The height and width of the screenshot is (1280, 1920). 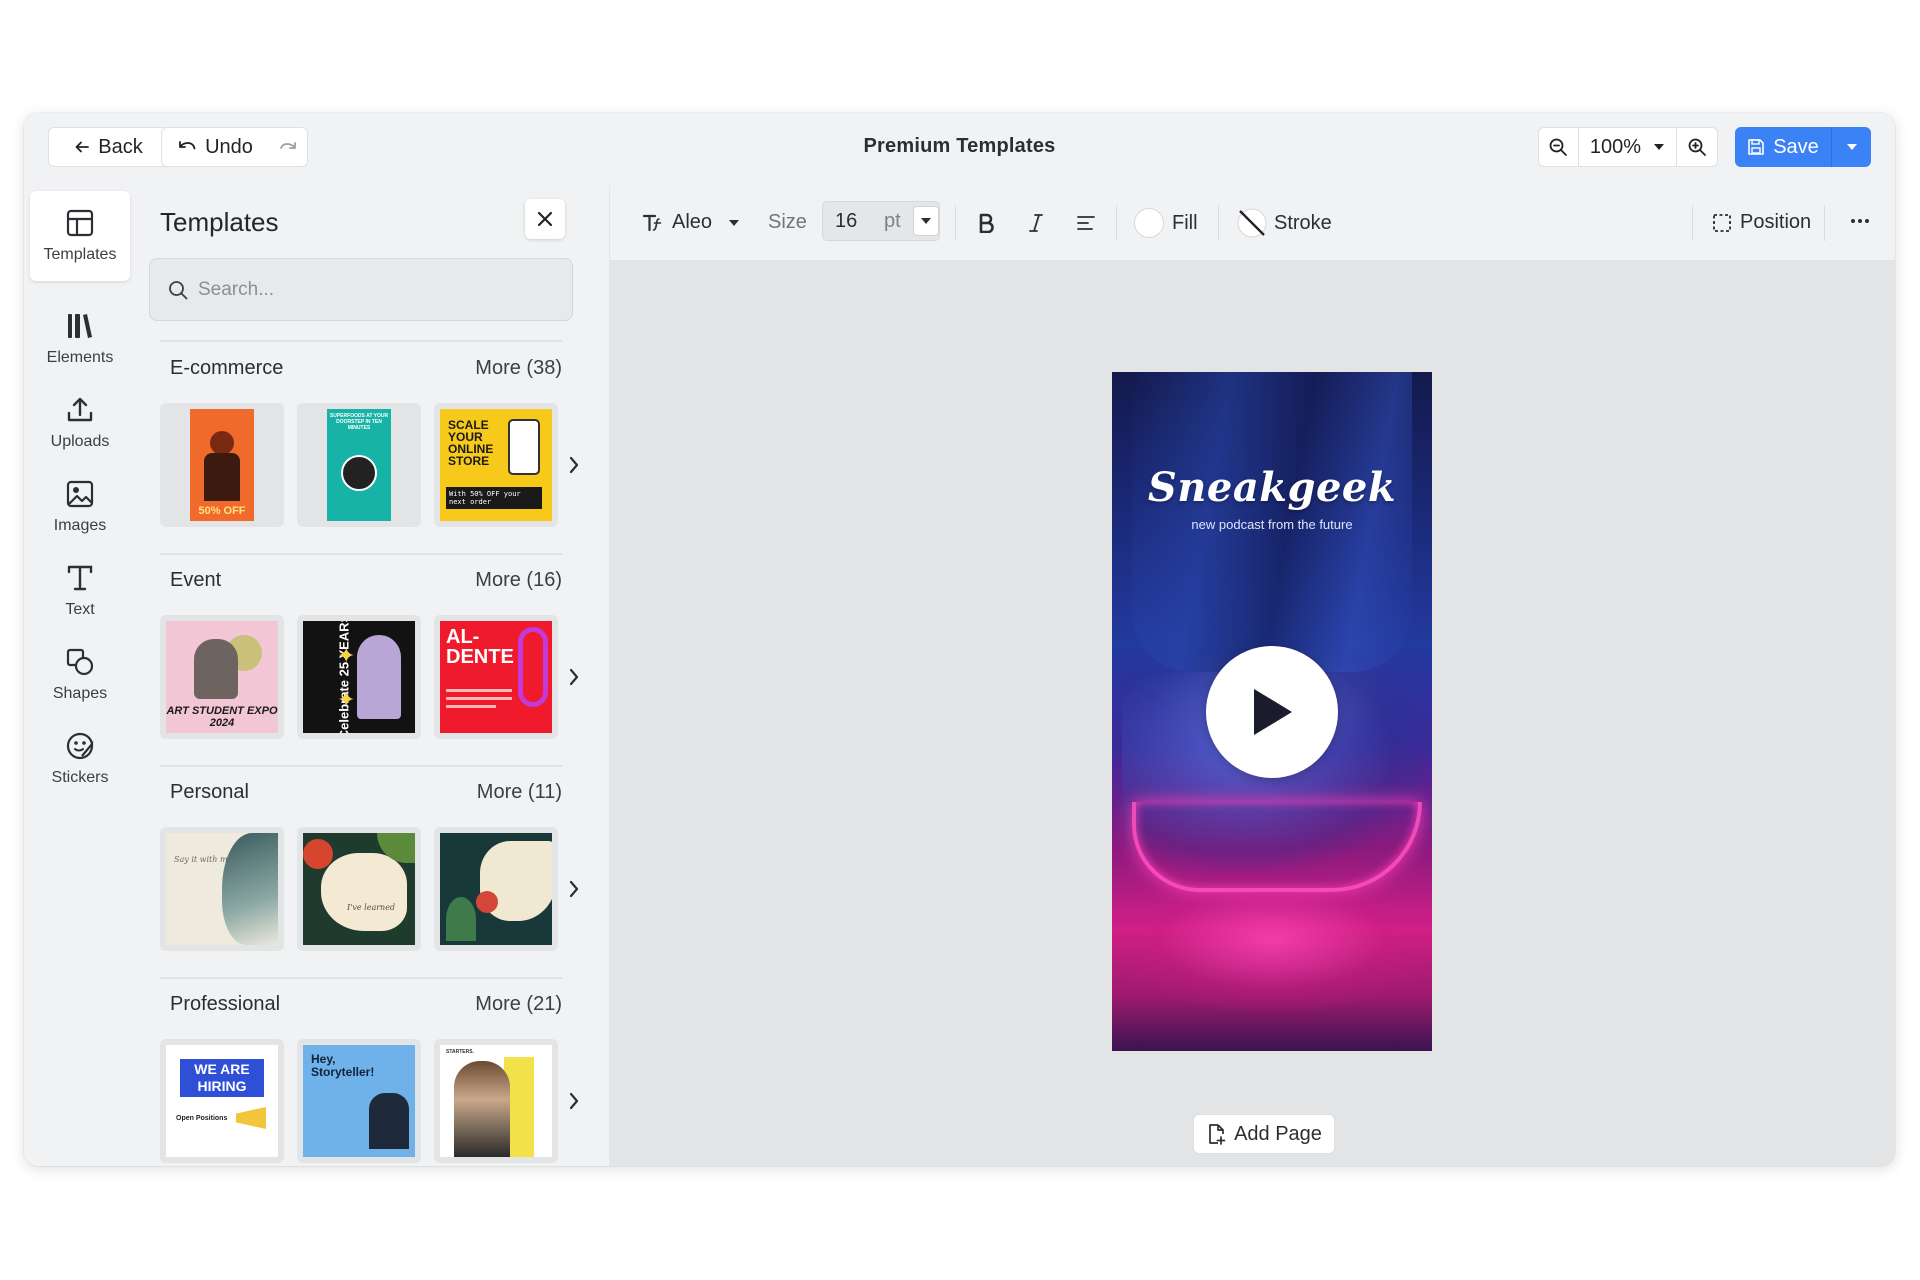 I want to click on add-page-button: Add Page, so click(x=1264, y=1134).